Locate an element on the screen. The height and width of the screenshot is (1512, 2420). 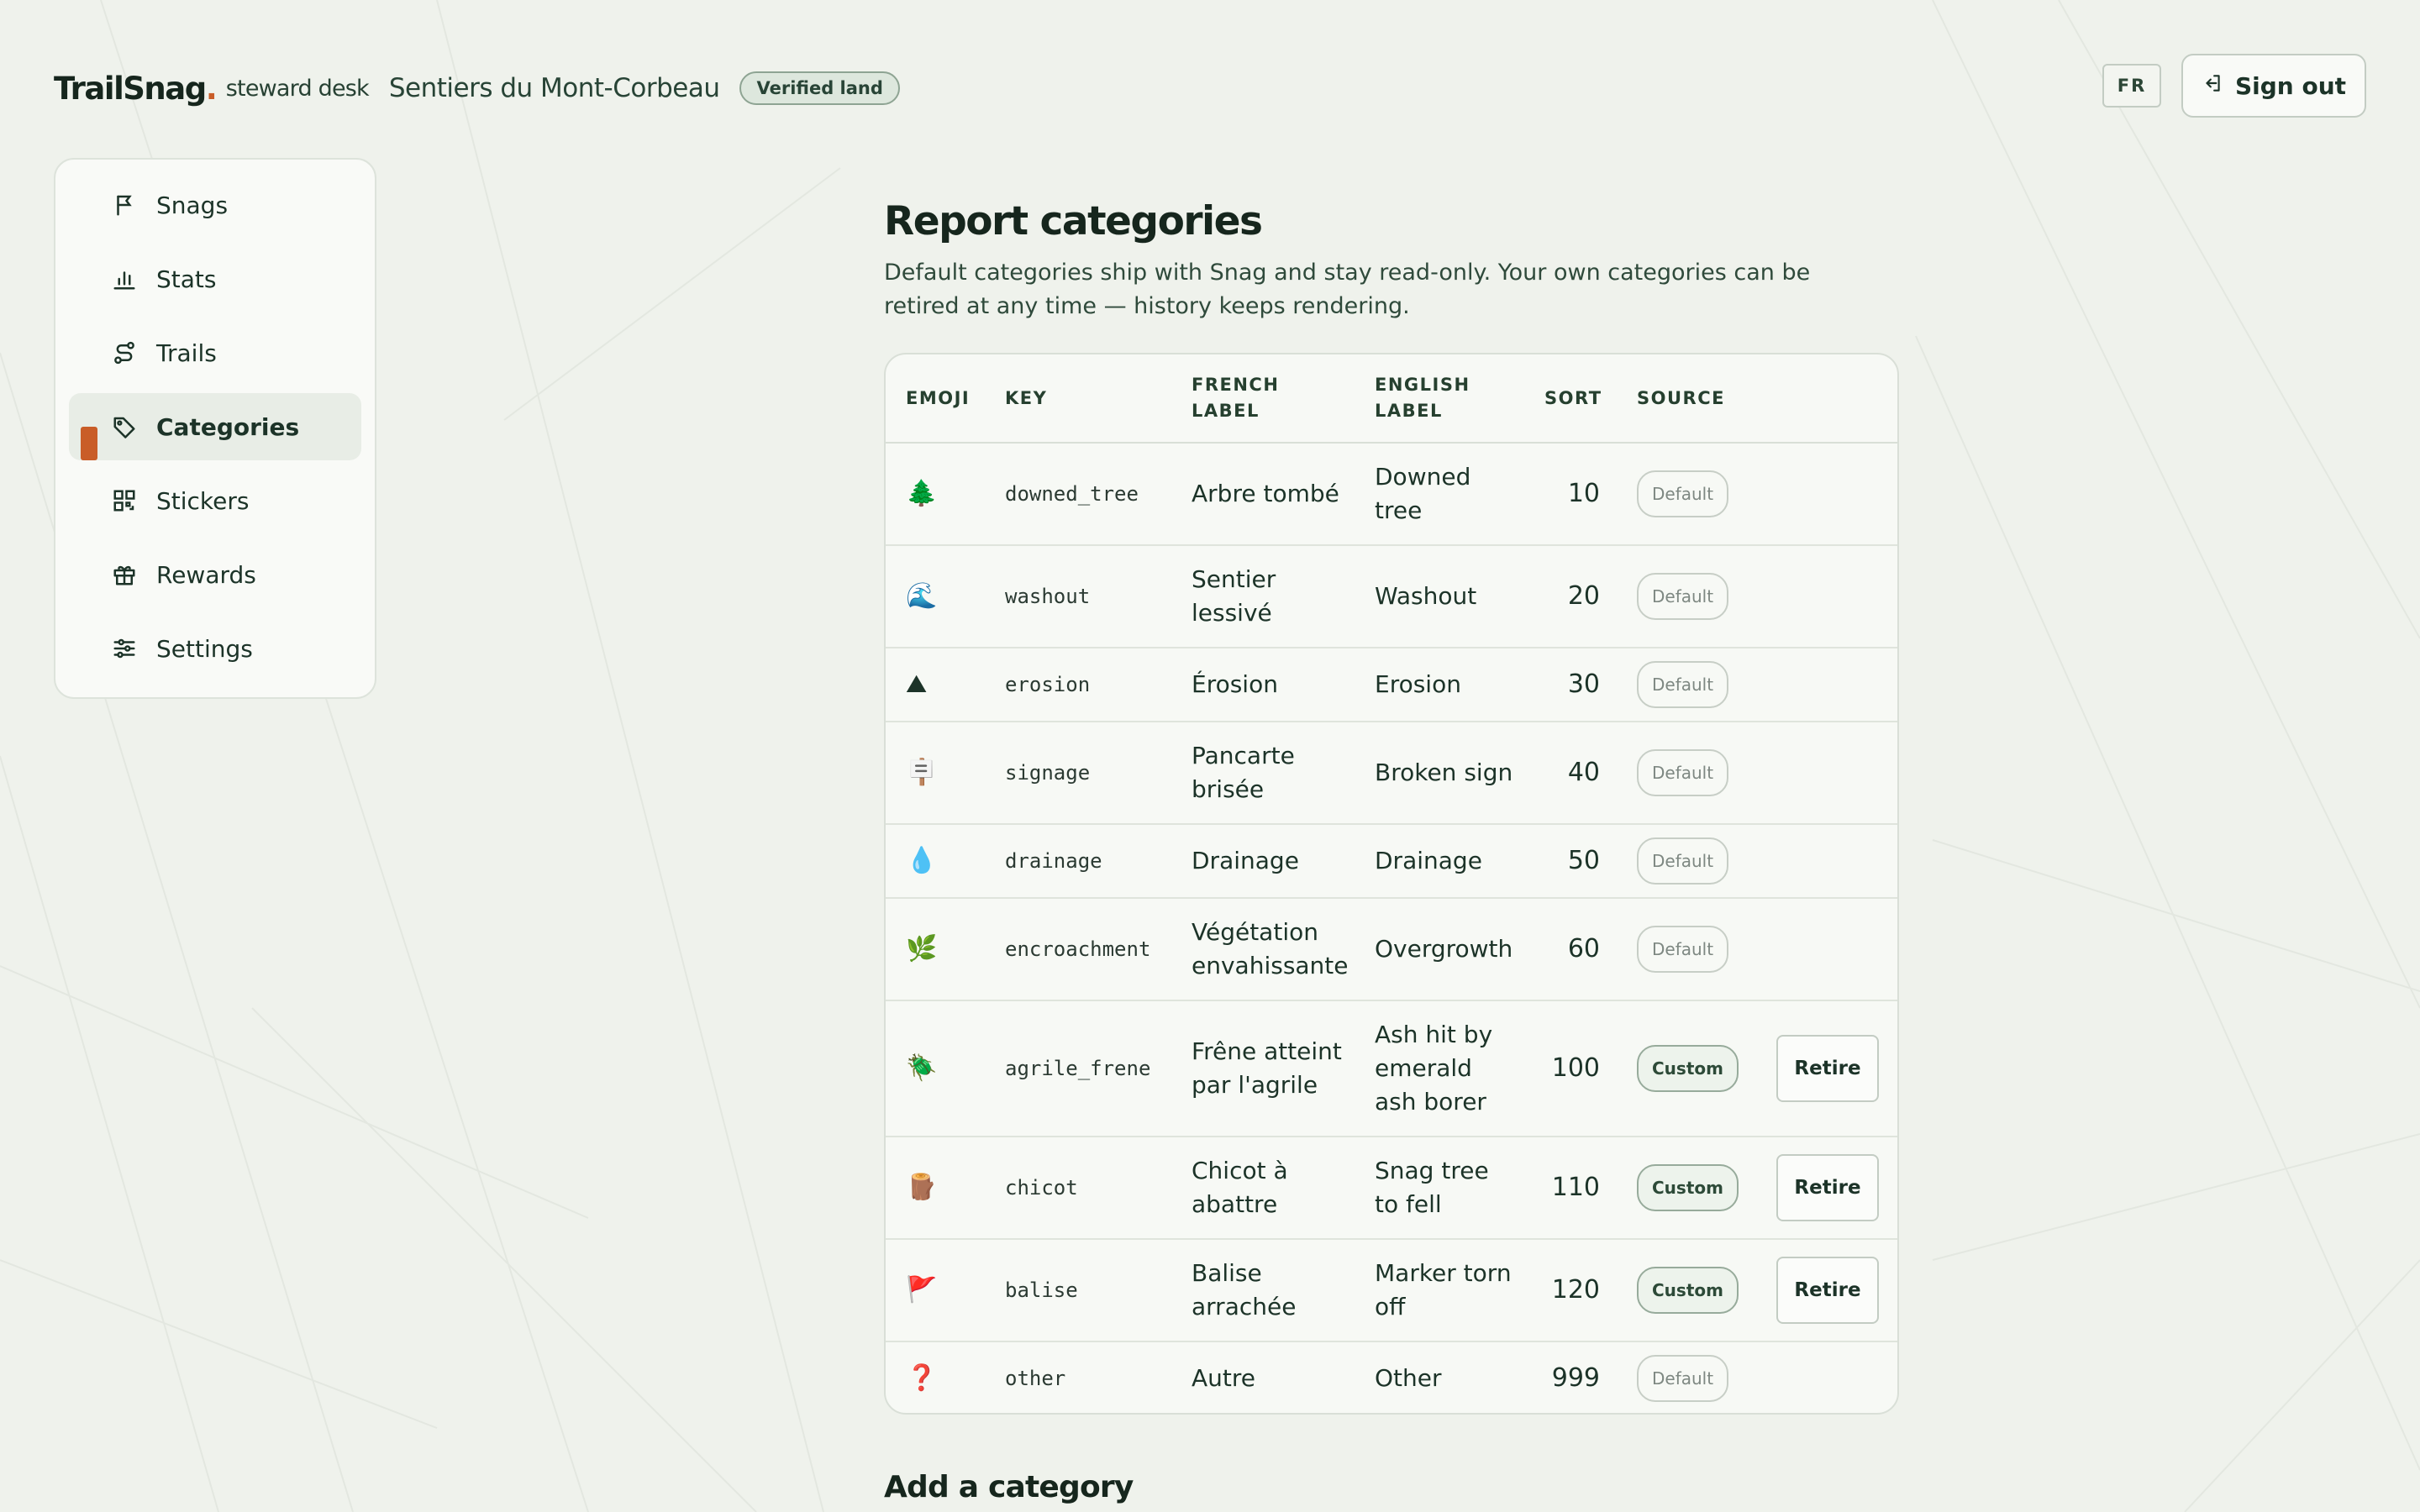
sidebar-item-categories: Categories is located at coordinates (215, 426).